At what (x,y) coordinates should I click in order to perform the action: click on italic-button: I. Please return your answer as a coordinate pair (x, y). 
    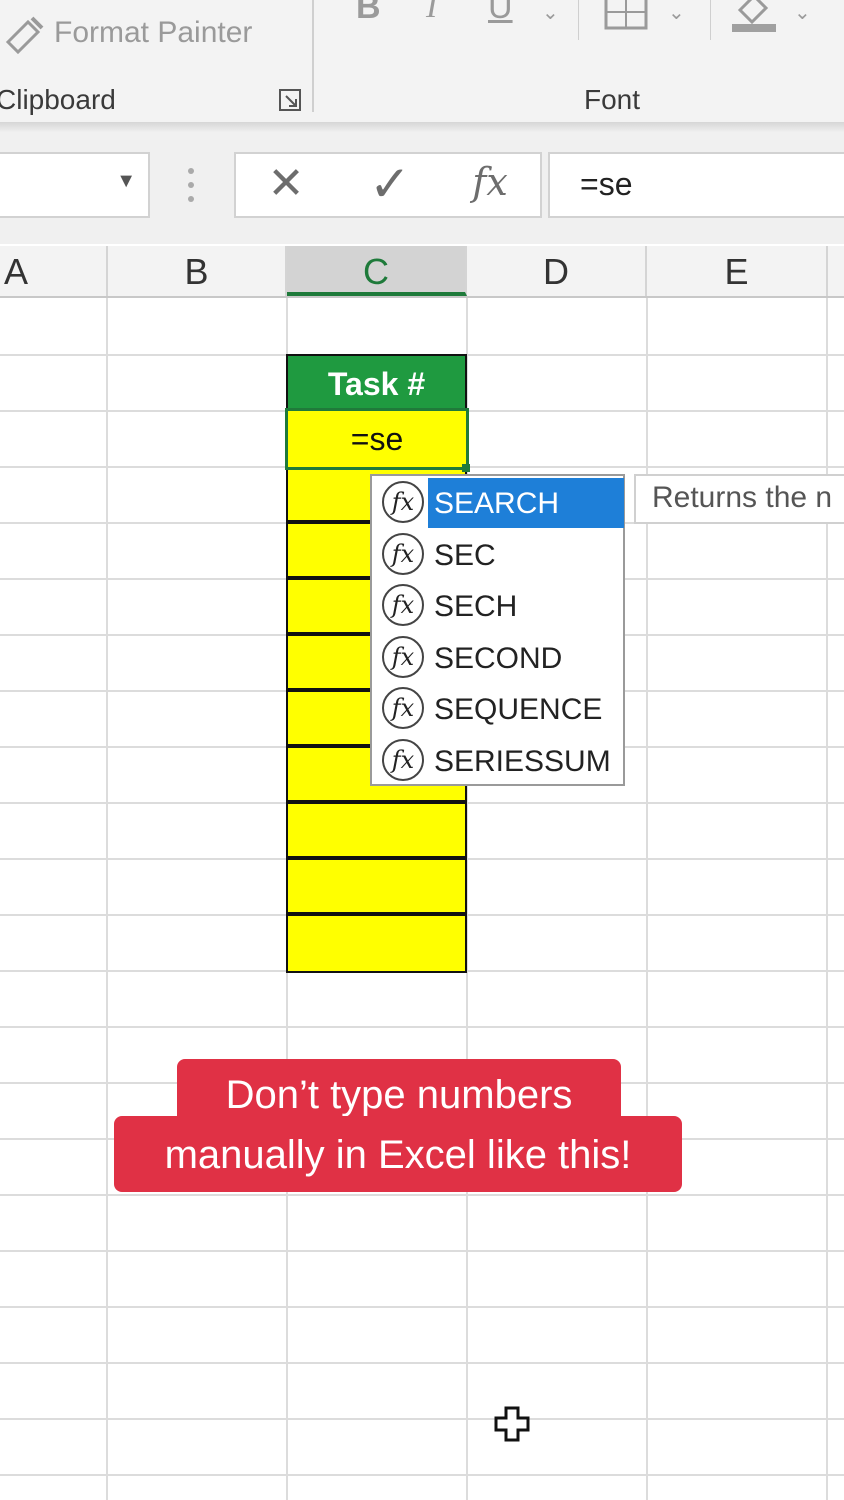
    Looking at the image, I should click on (431, 13).